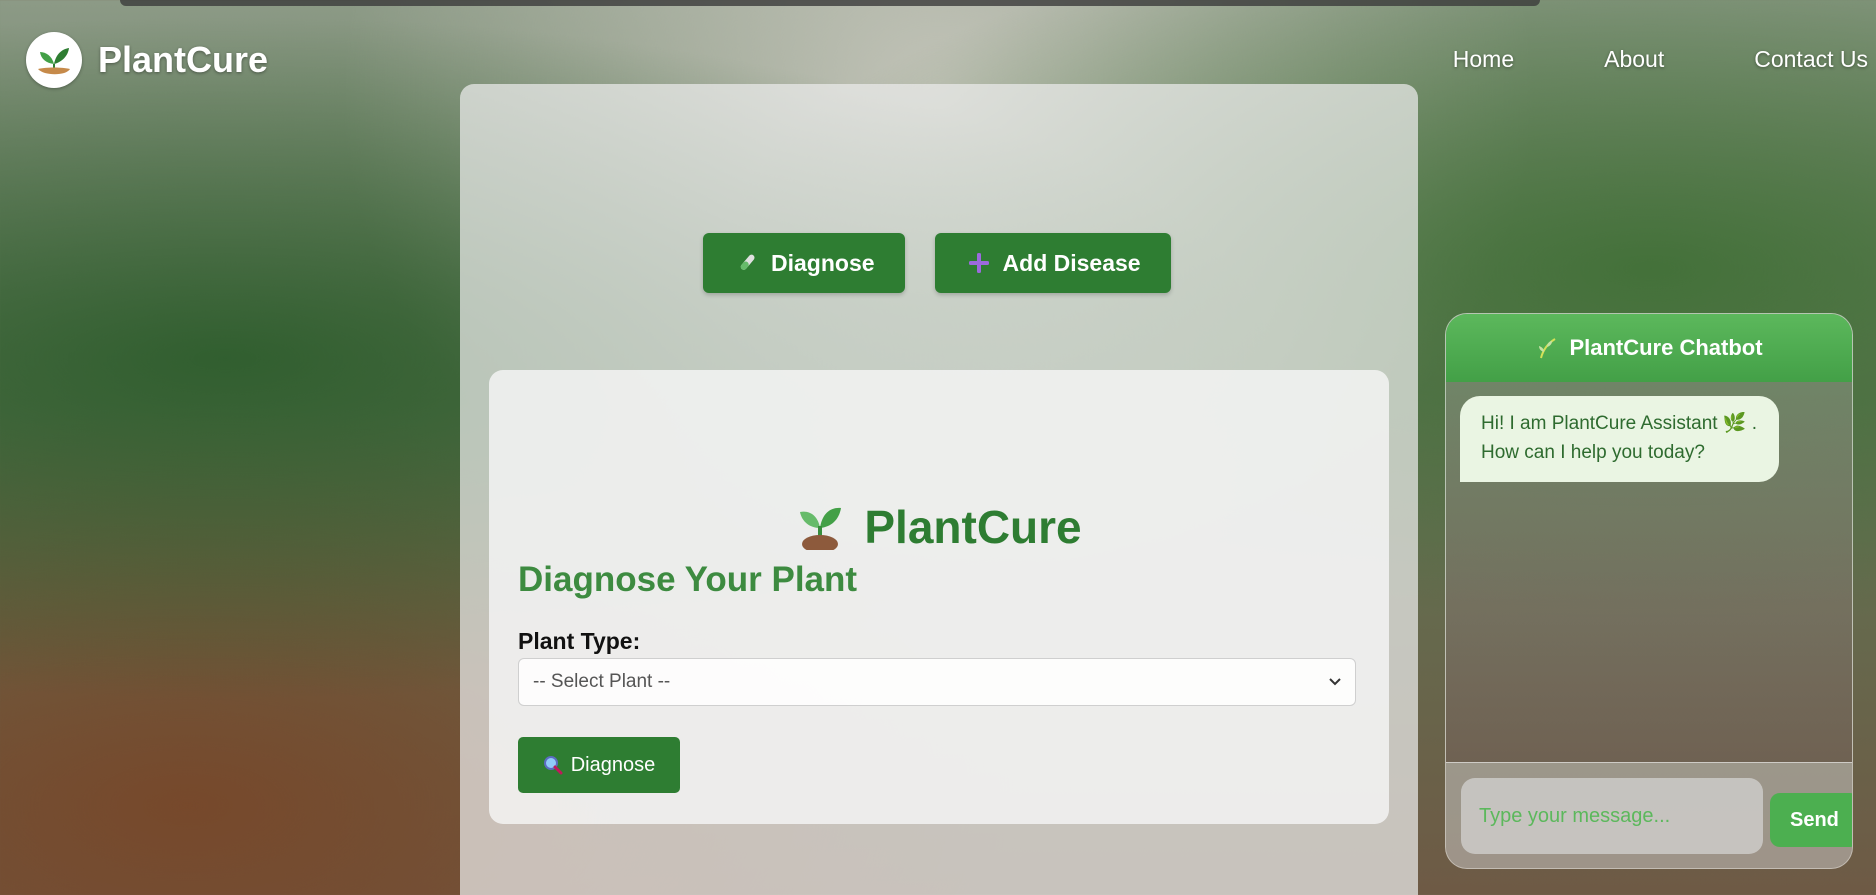 This screenshot has width=1876, height=895. What do you see at coordinates (1634, 59) in the screenshot?
I see `nav-link-about: About` at bounding box center [1634, 59].